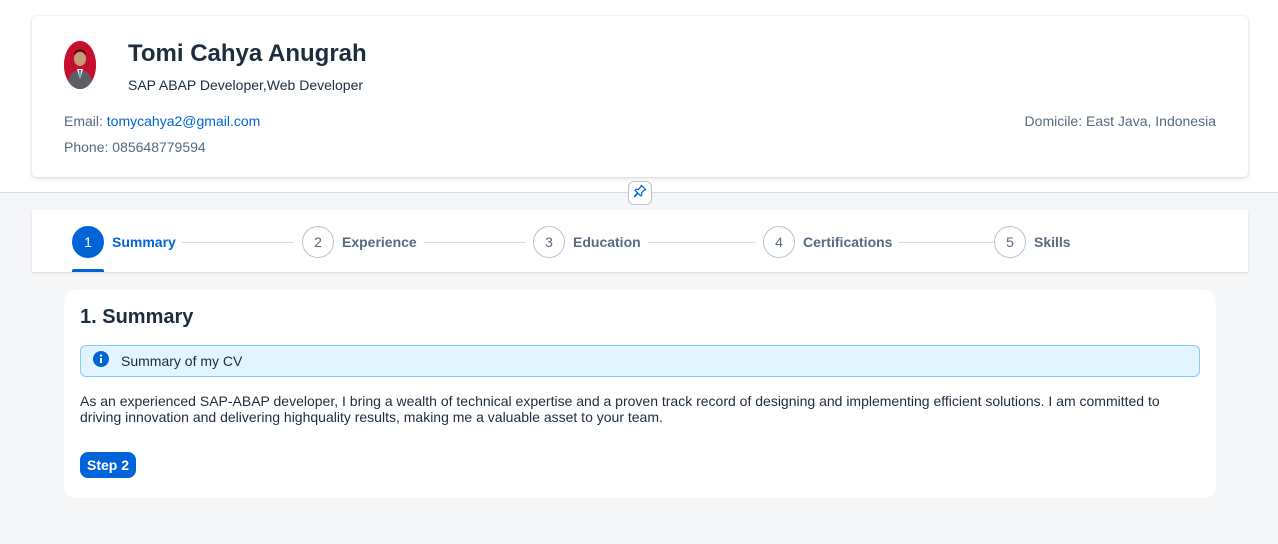 The image size is (1278, 544). I want to click on pin-header-button, so click(640, 193).